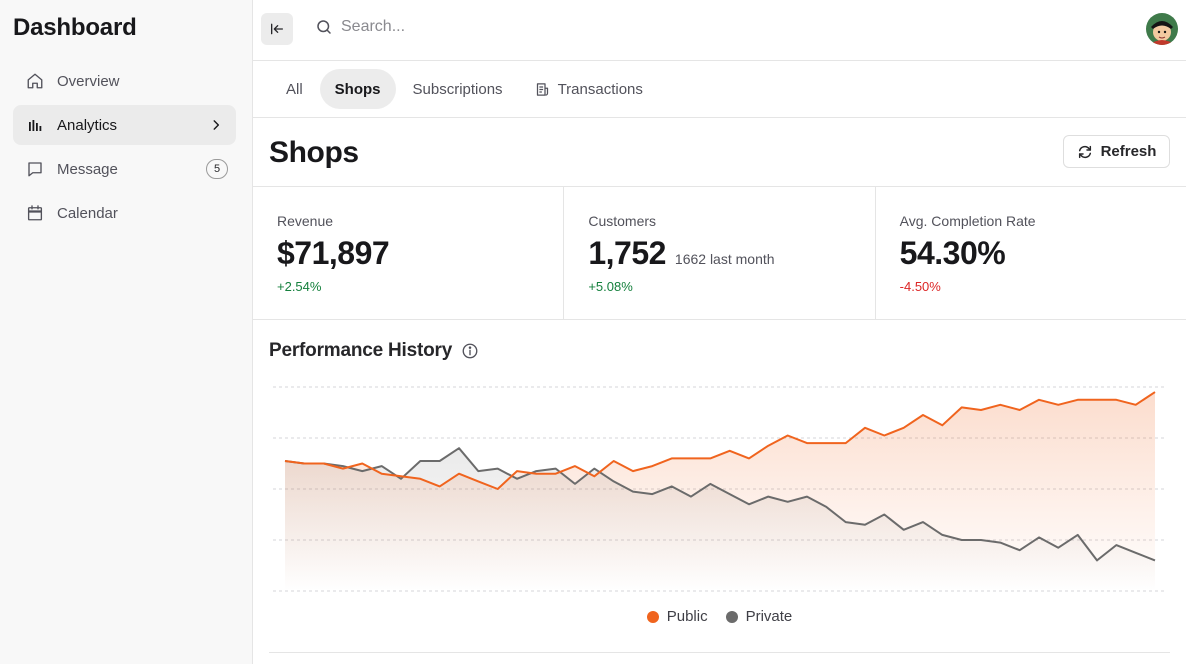  I want to click on stat-card-revenue: Revenue $71,897 +2.54%, so click(409, 253).